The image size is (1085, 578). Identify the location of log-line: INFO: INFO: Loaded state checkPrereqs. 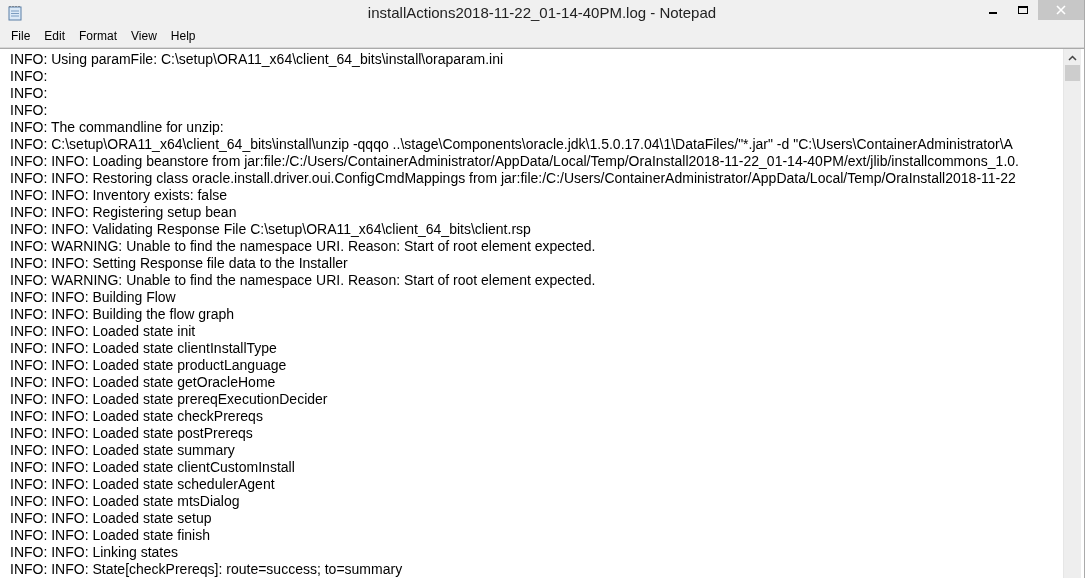
(137, 416).